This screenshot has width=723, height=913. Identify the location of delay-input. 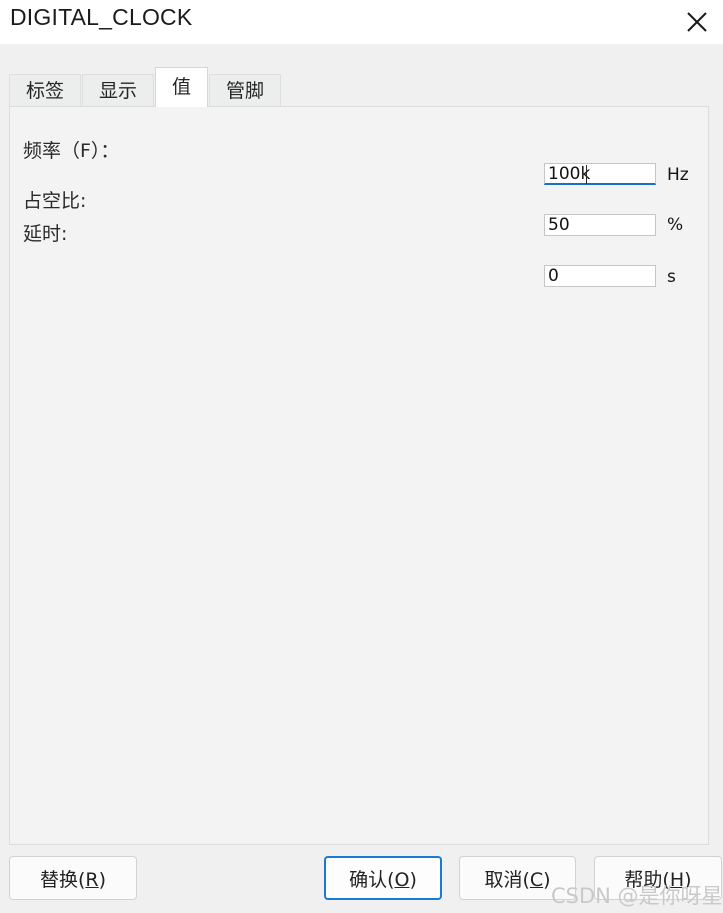
(600, 276).